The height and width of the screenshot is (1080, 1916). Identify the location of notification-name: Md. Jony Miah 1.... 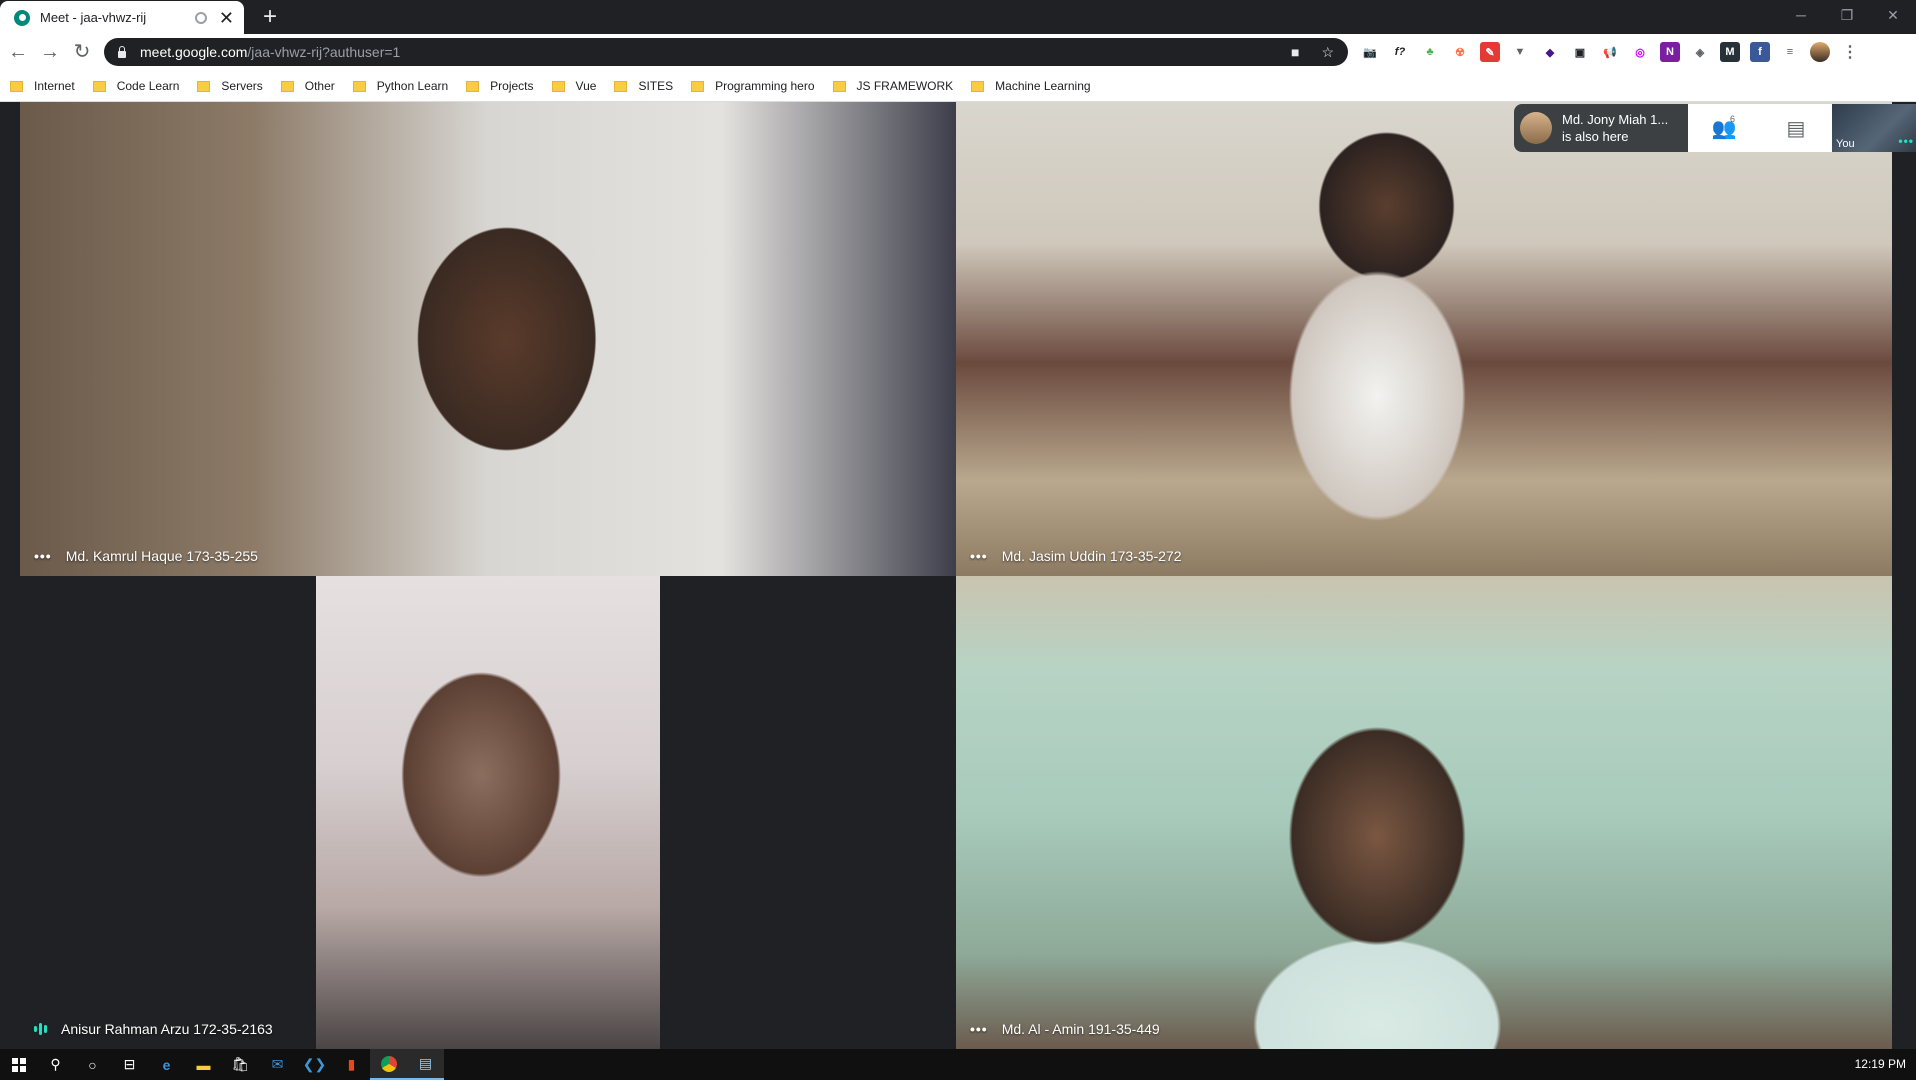
(1615, 119).